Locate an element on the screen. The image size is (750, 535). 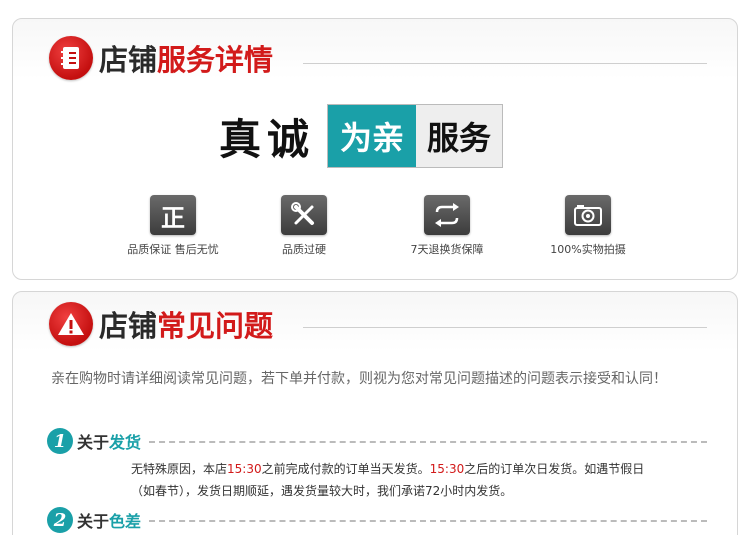
banner-black-text: 真诚 is located at coordinates (267, 139).